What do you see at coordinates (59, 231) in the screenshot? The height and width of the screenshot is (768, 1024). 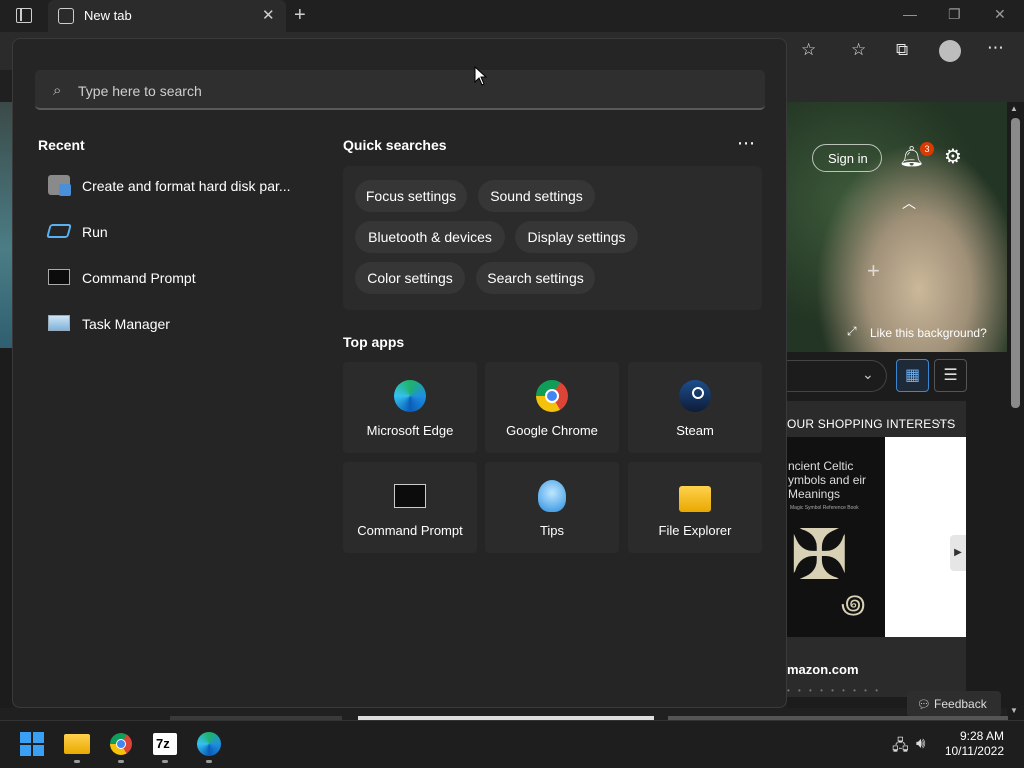 I see `run-icon` at bounding box center [59, 231].